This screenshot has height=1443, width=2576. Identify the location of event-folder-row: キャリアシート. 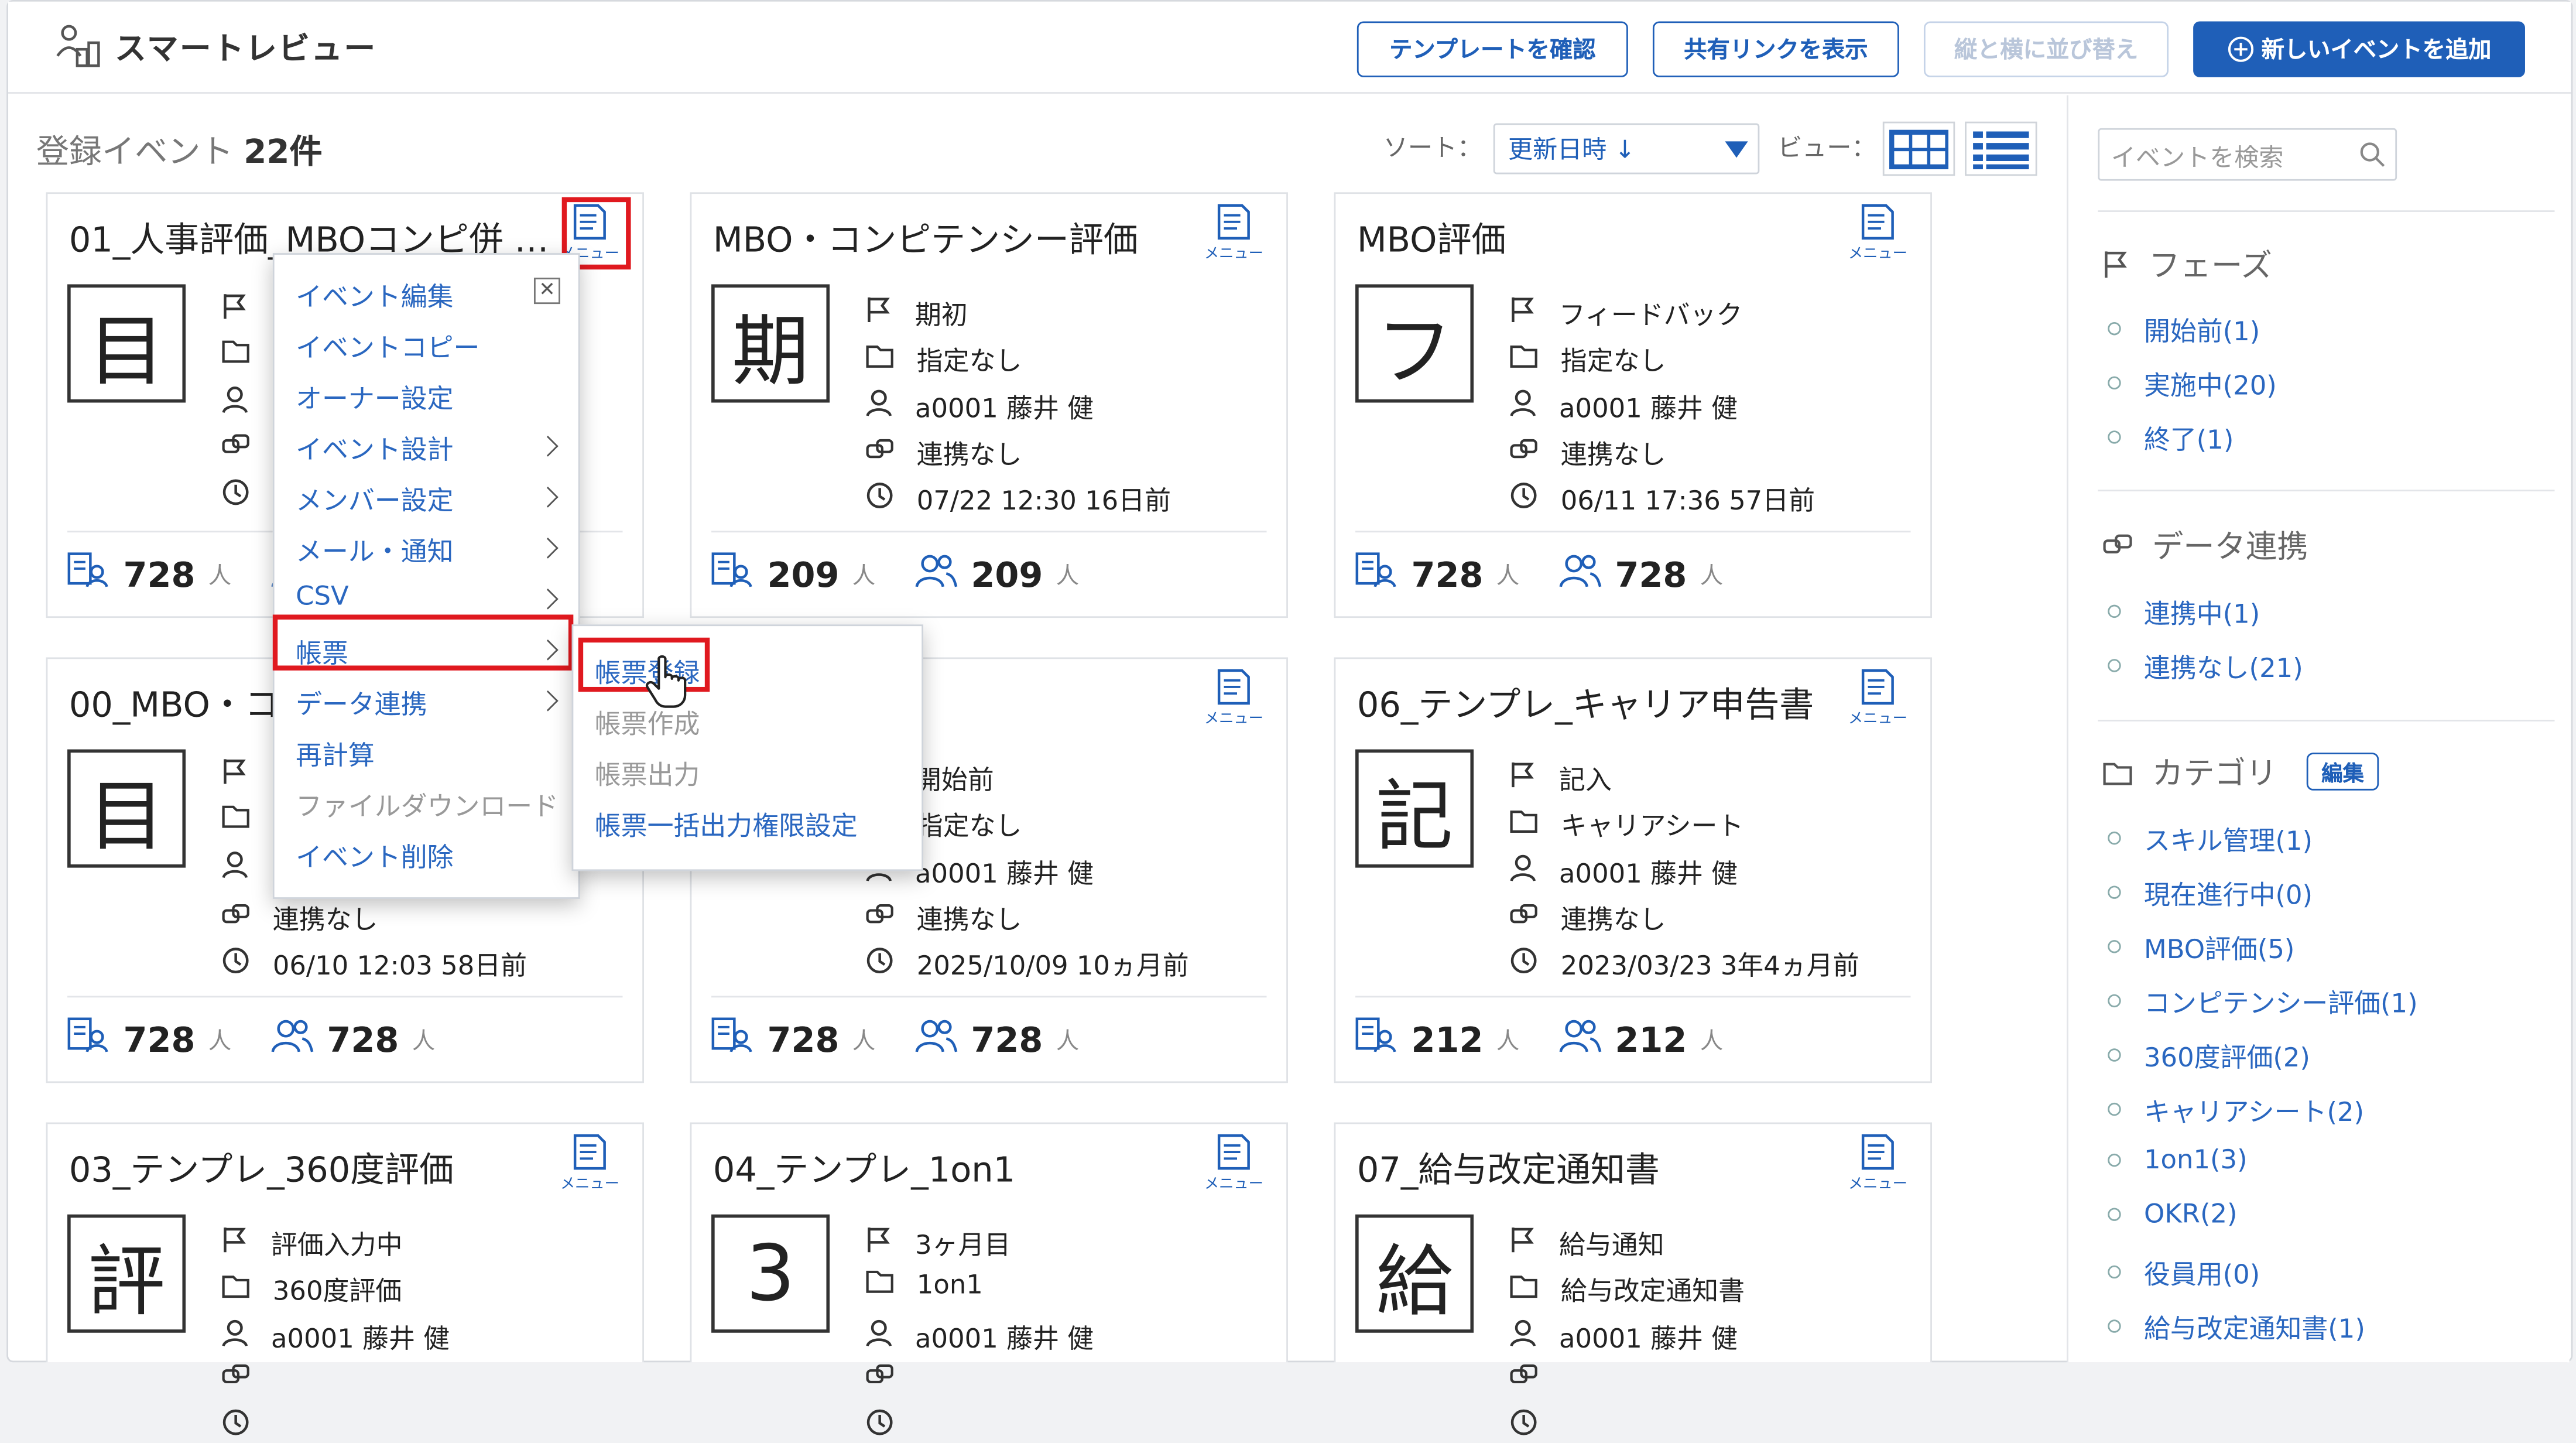
(1627, 823).